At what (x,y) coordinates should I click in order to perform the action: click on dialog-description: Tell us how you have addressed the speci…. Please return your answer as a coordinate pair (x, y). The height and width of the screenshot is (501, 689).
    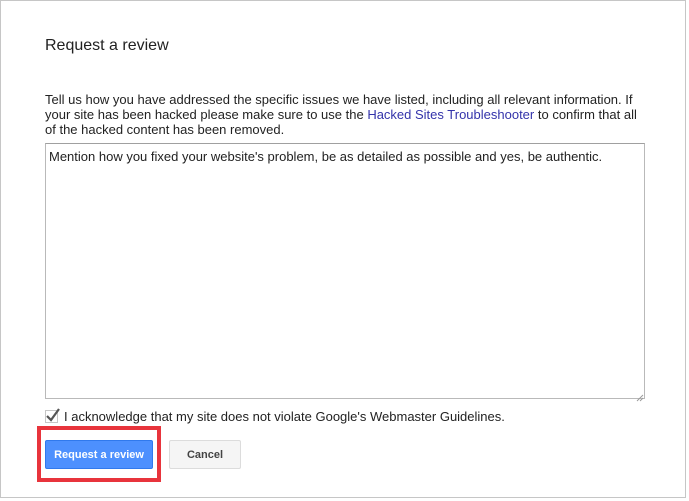
    Looking at the image, I should click on (347, 114).